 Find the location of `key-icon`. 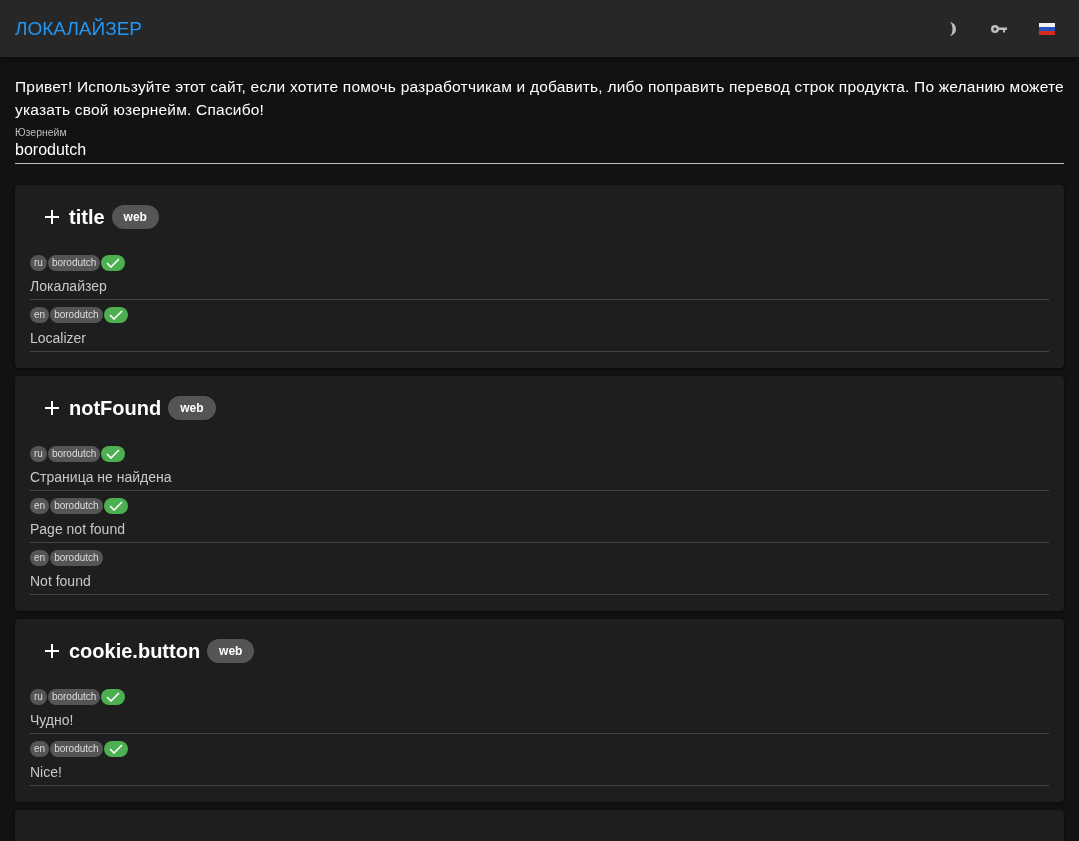

key-icon is located at coordinates (999, 28).